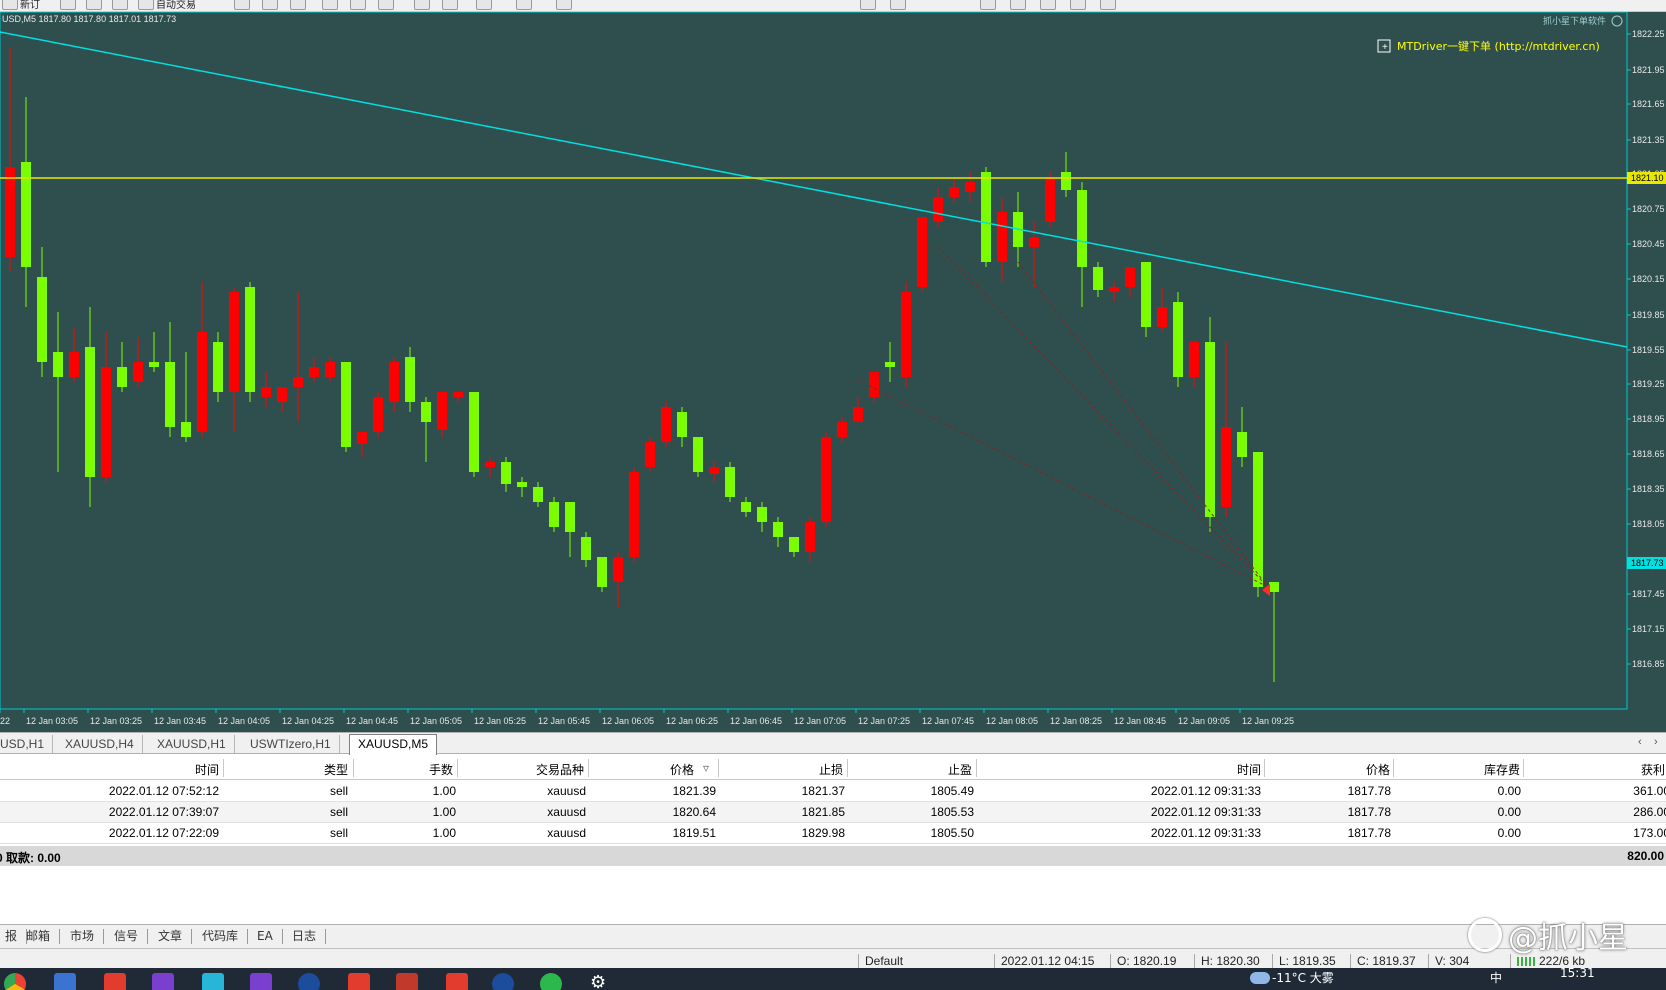  What do you see at coordinates (393, 744) in the screenshot?
I see `chart-tab-xauusd-m5: XAUUSD,M5` at bounding box center [393, 744].